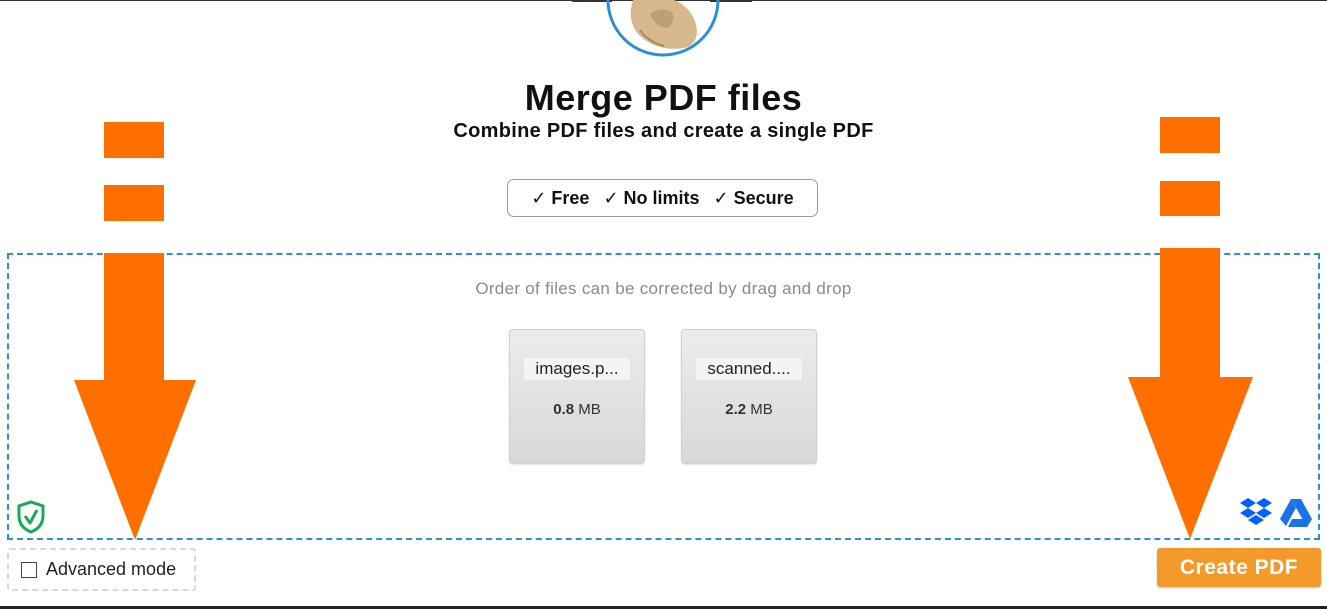 Image resolution: width=1327 pixels, height=609 pixels. Describe the element at coordinates (577, 396) in the screenshot. I see `file-card-images: images.p... 0.8 MB` at that location.